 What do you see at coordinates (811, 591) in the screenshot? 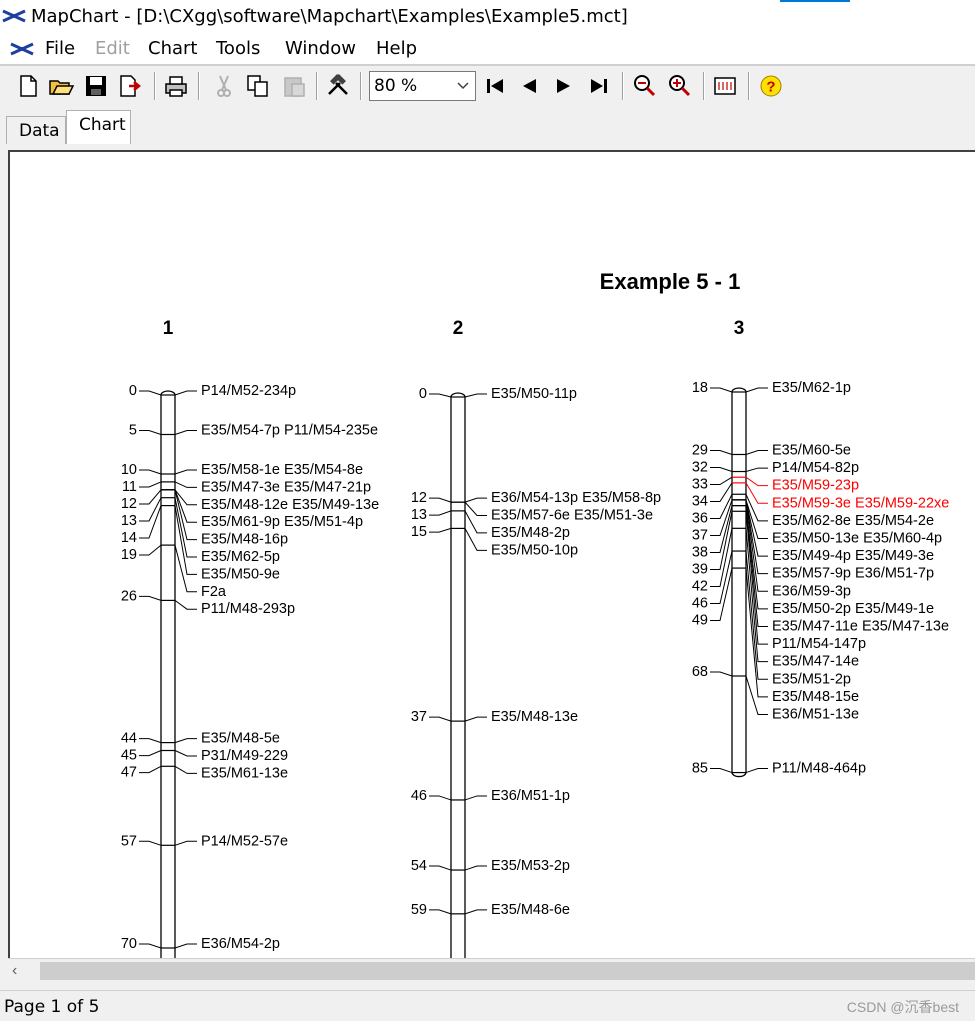
I see `marker-label: E36/M59-3p` at bounding box center [811, 591].